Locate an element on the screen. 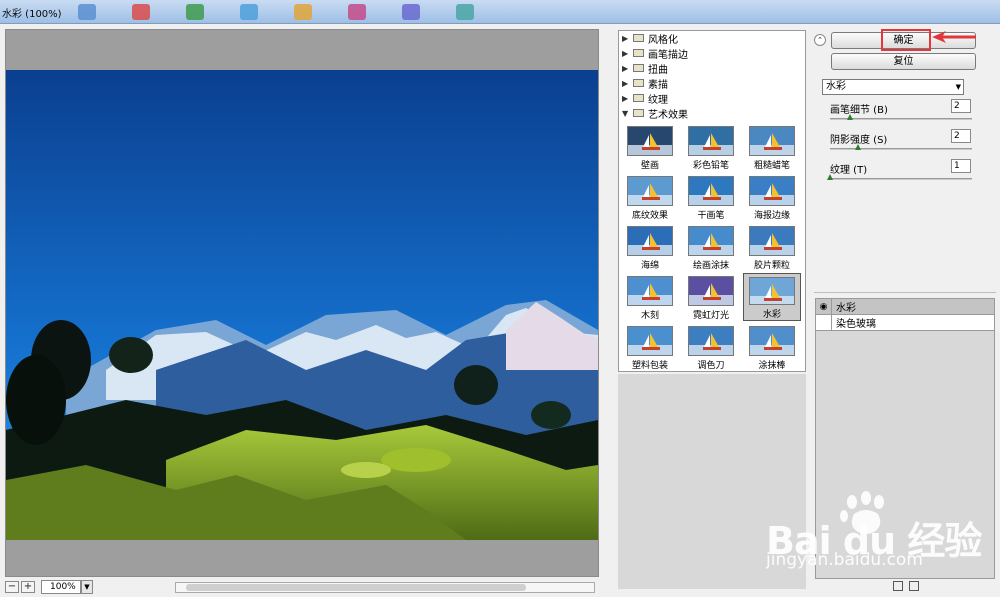  filter-category-0: ▶ 风格化 is located at coordinates (712, 38).